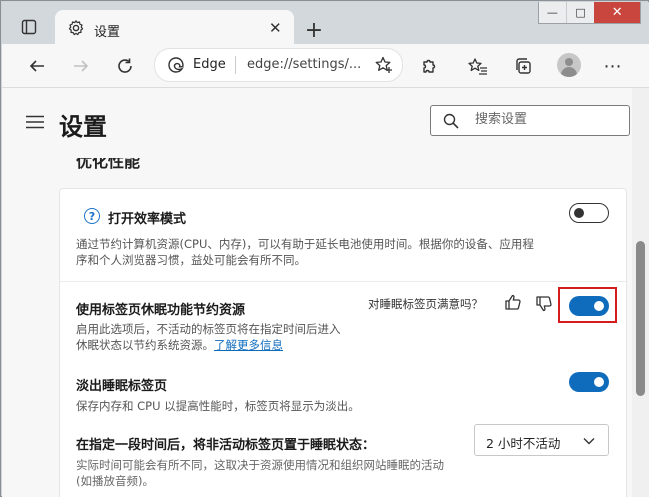 Image resolution: width=649 pixels, height=497 pixels. Describe the element at coordinates (218, 406) in the screenshot. I see `fade-tabs-desc: 保存内存和 CPU 以提高性能时，标签页将显示为淡出。` at that location.